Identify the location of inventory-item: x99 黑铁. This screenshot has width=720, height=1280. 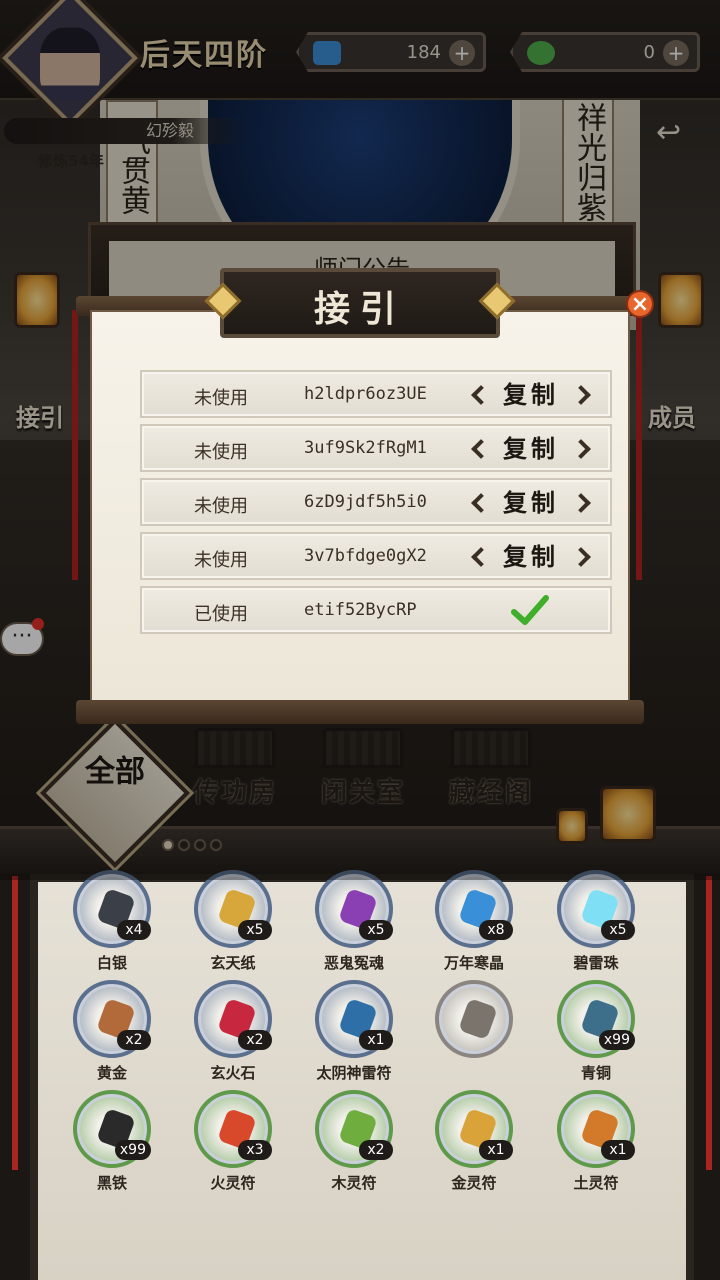
(112, 1141).